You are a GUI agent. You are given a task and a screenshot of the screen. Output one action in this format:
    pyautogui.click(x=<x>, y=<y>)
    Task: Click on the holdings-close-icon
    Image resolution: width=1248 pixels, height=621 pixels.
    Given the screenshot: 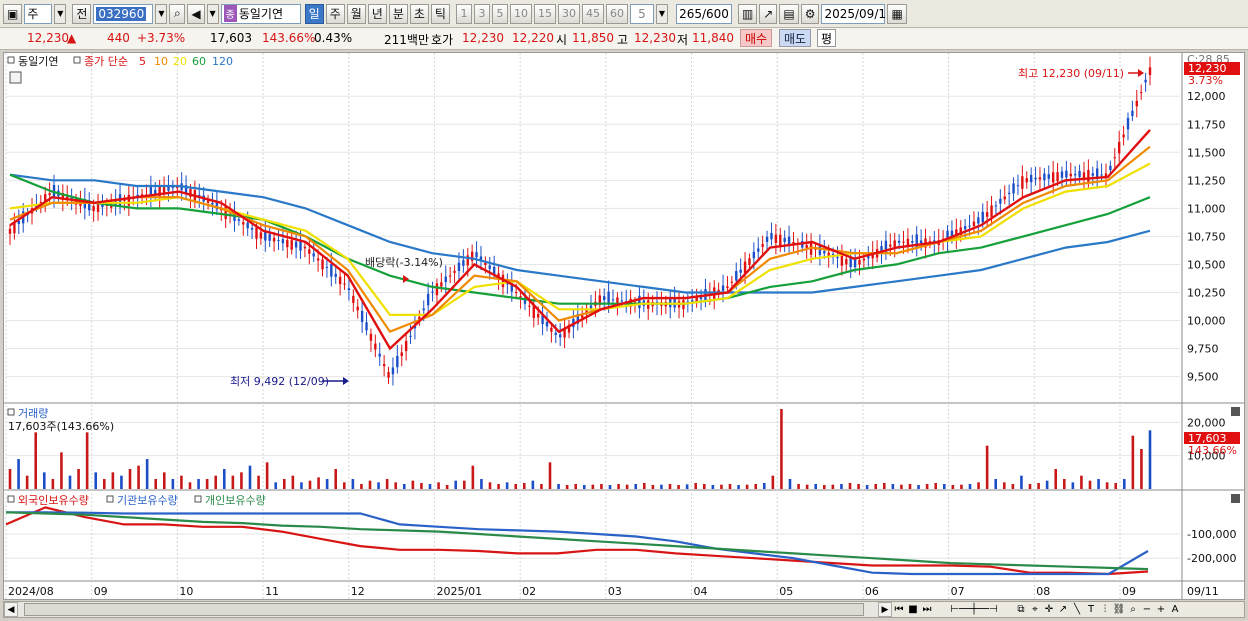 What is the action you would take?
    pyautogui.click(x=1235, y=498)
    